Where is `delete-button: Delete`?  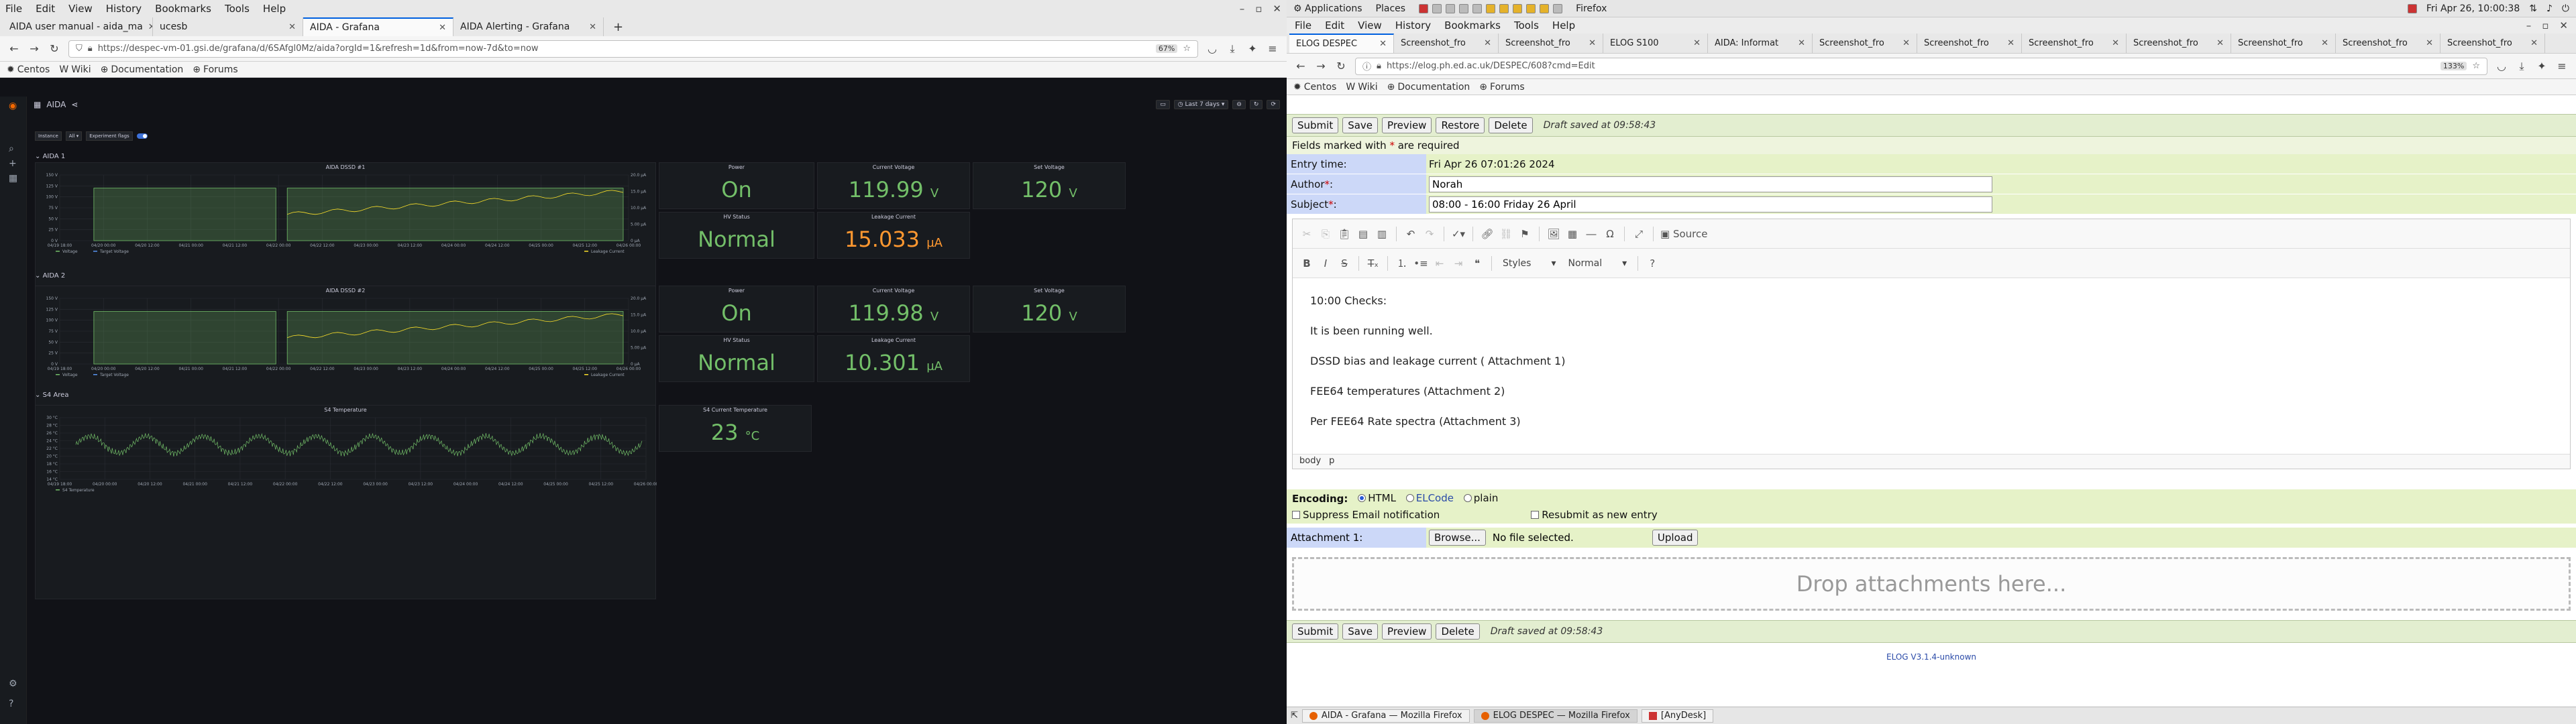 delete-button: Delete is located at coordinates (1458, 631).